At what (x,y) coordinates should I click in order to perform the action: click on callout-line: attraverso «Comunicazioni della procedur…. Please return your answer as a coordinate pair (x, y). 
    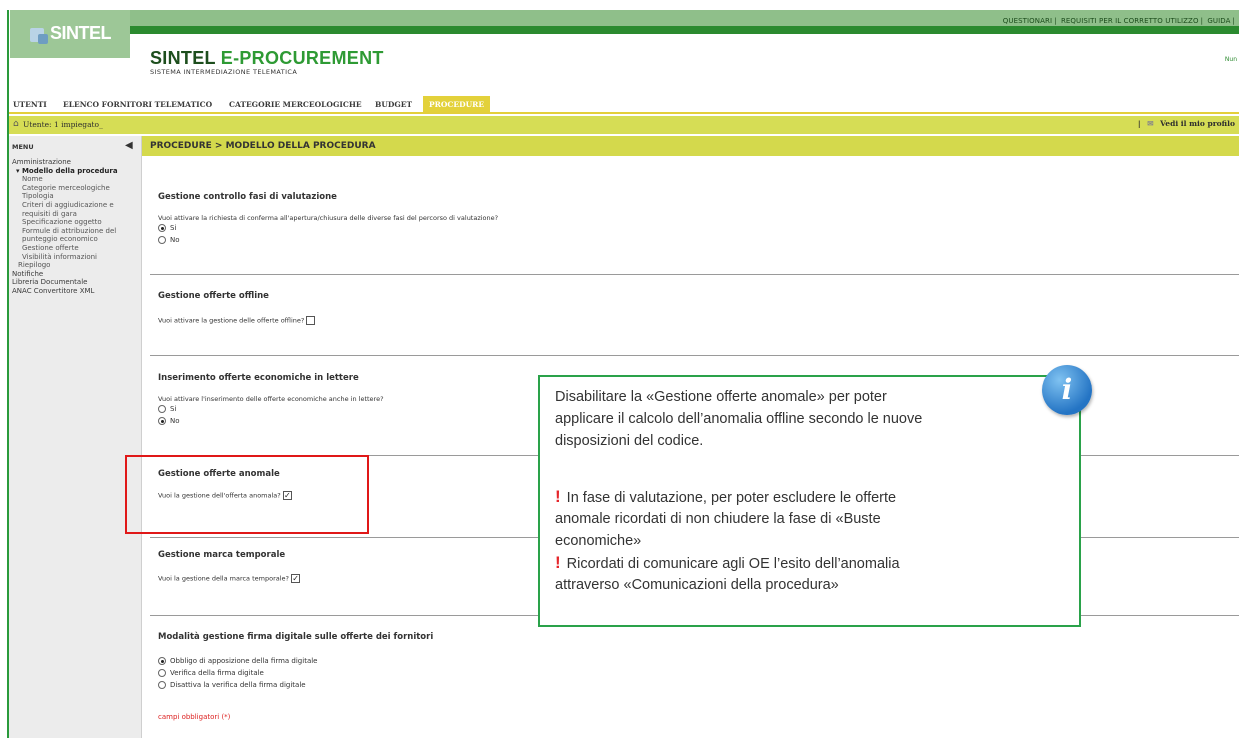
    Looking at the image, I should click on (697, 585).